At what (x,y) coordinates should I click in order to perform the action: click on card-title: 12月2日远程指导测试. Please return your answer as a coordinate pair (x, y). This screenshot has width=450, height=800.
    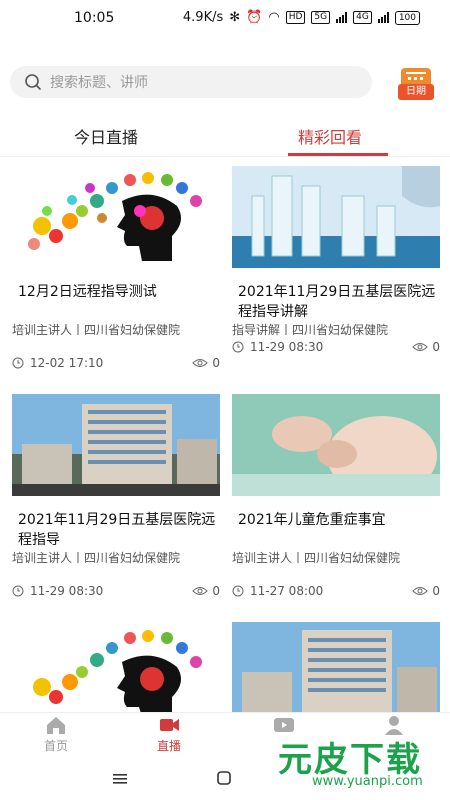
    Looking at the image, I should click on (87, 292).